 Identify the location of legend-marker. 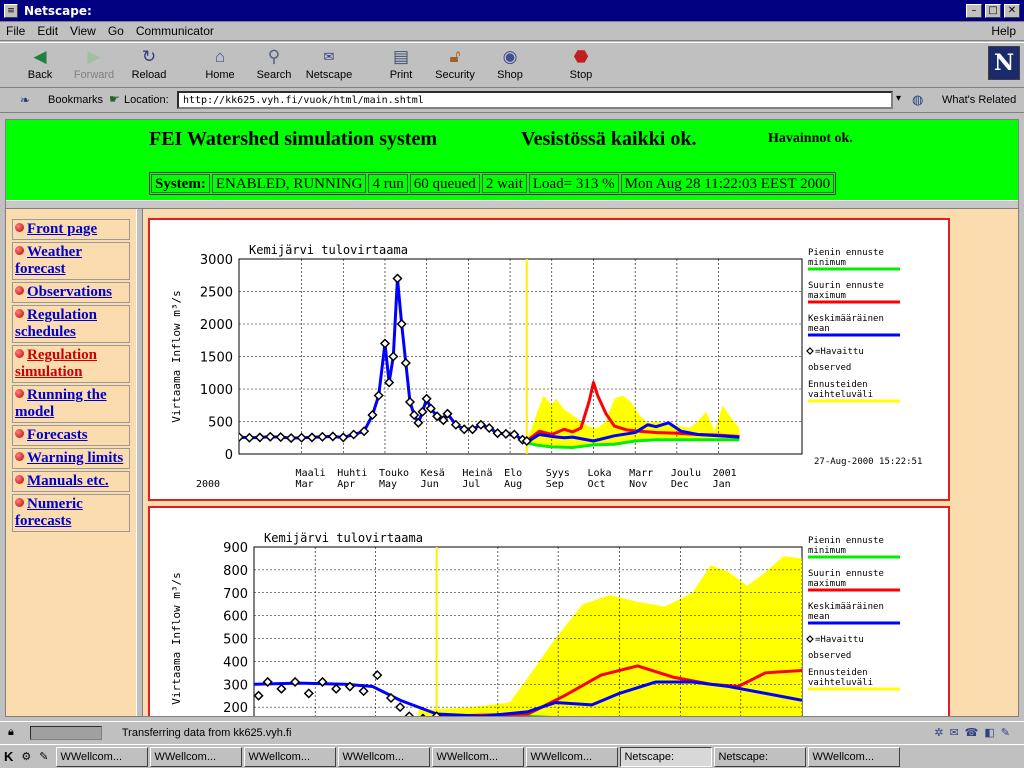
(810, 351).